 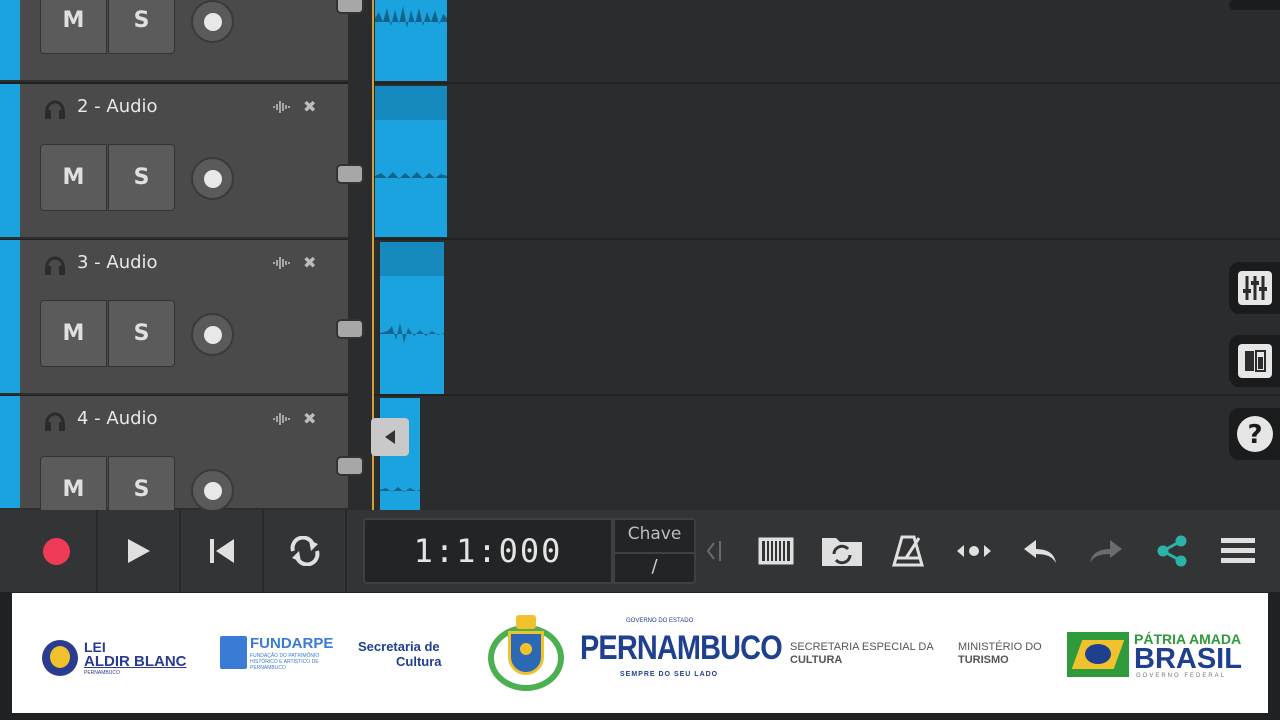 I want to click on piano-button, so click(x=776, y=551).